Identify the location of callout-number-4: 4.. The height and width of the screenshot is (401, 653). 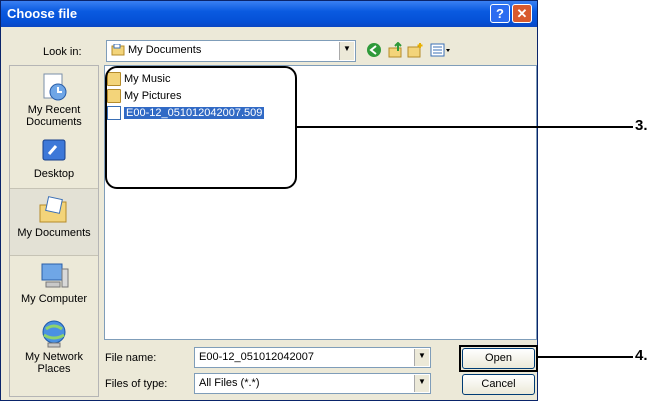
(641, 355).